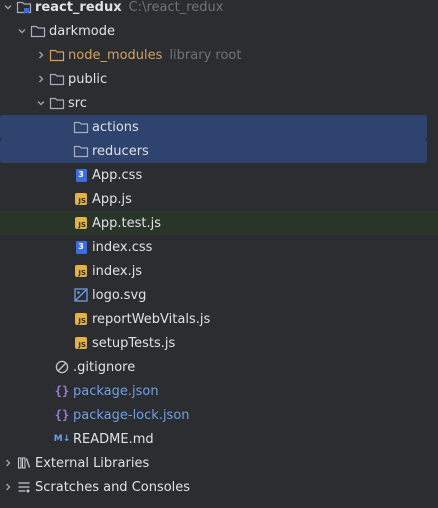 Image resolution: width=438 pixels, height=508 pixels. What do you see at coordinates (113, 439) in the screenshot?
I see `file-label: README.md` at bounding box center [113, 439].